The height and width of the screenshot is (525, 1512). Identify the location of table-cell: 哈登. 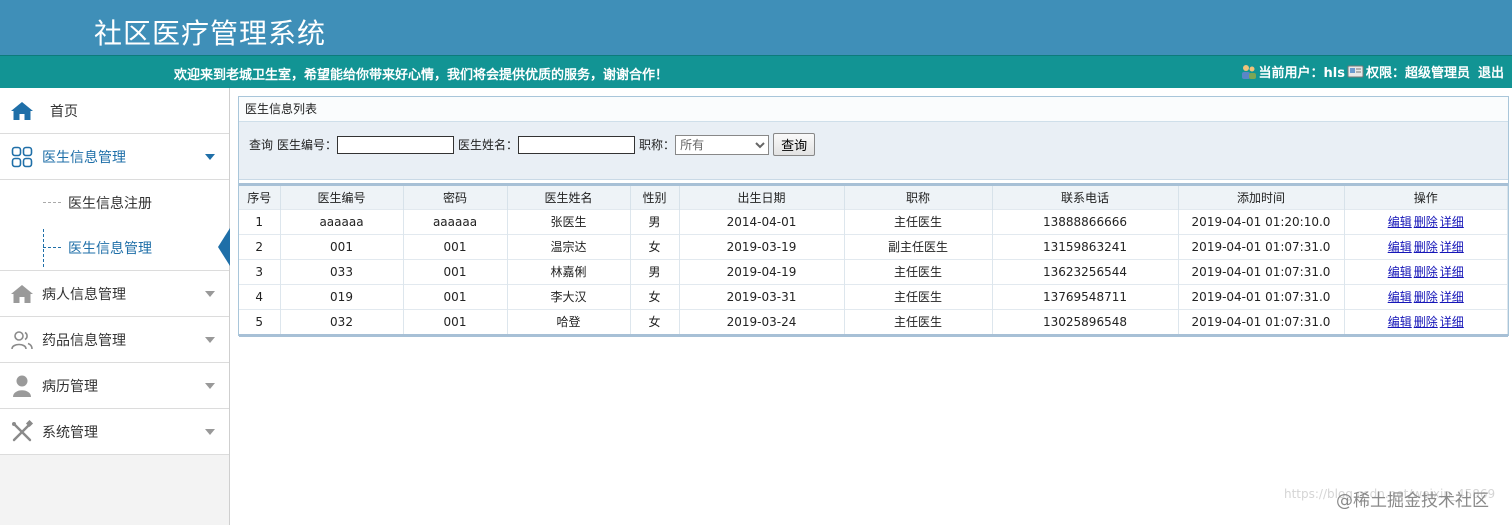
(569, 321).